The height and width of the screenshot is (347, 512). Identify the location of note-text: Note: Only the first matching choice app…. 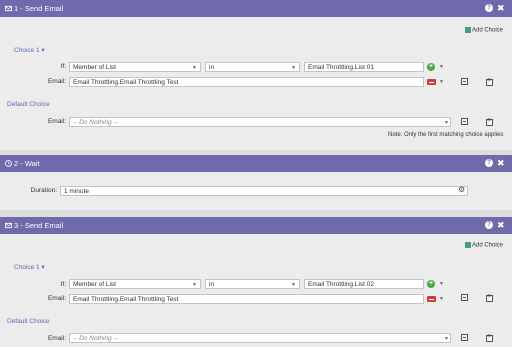
(446, 135).